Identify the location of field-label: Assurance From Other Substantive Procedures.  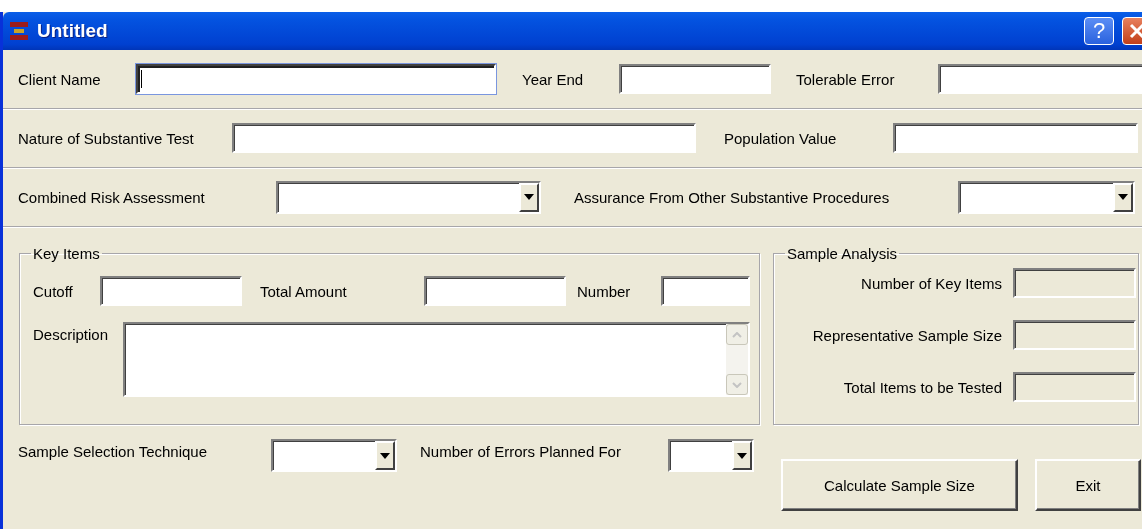
(732, 197).